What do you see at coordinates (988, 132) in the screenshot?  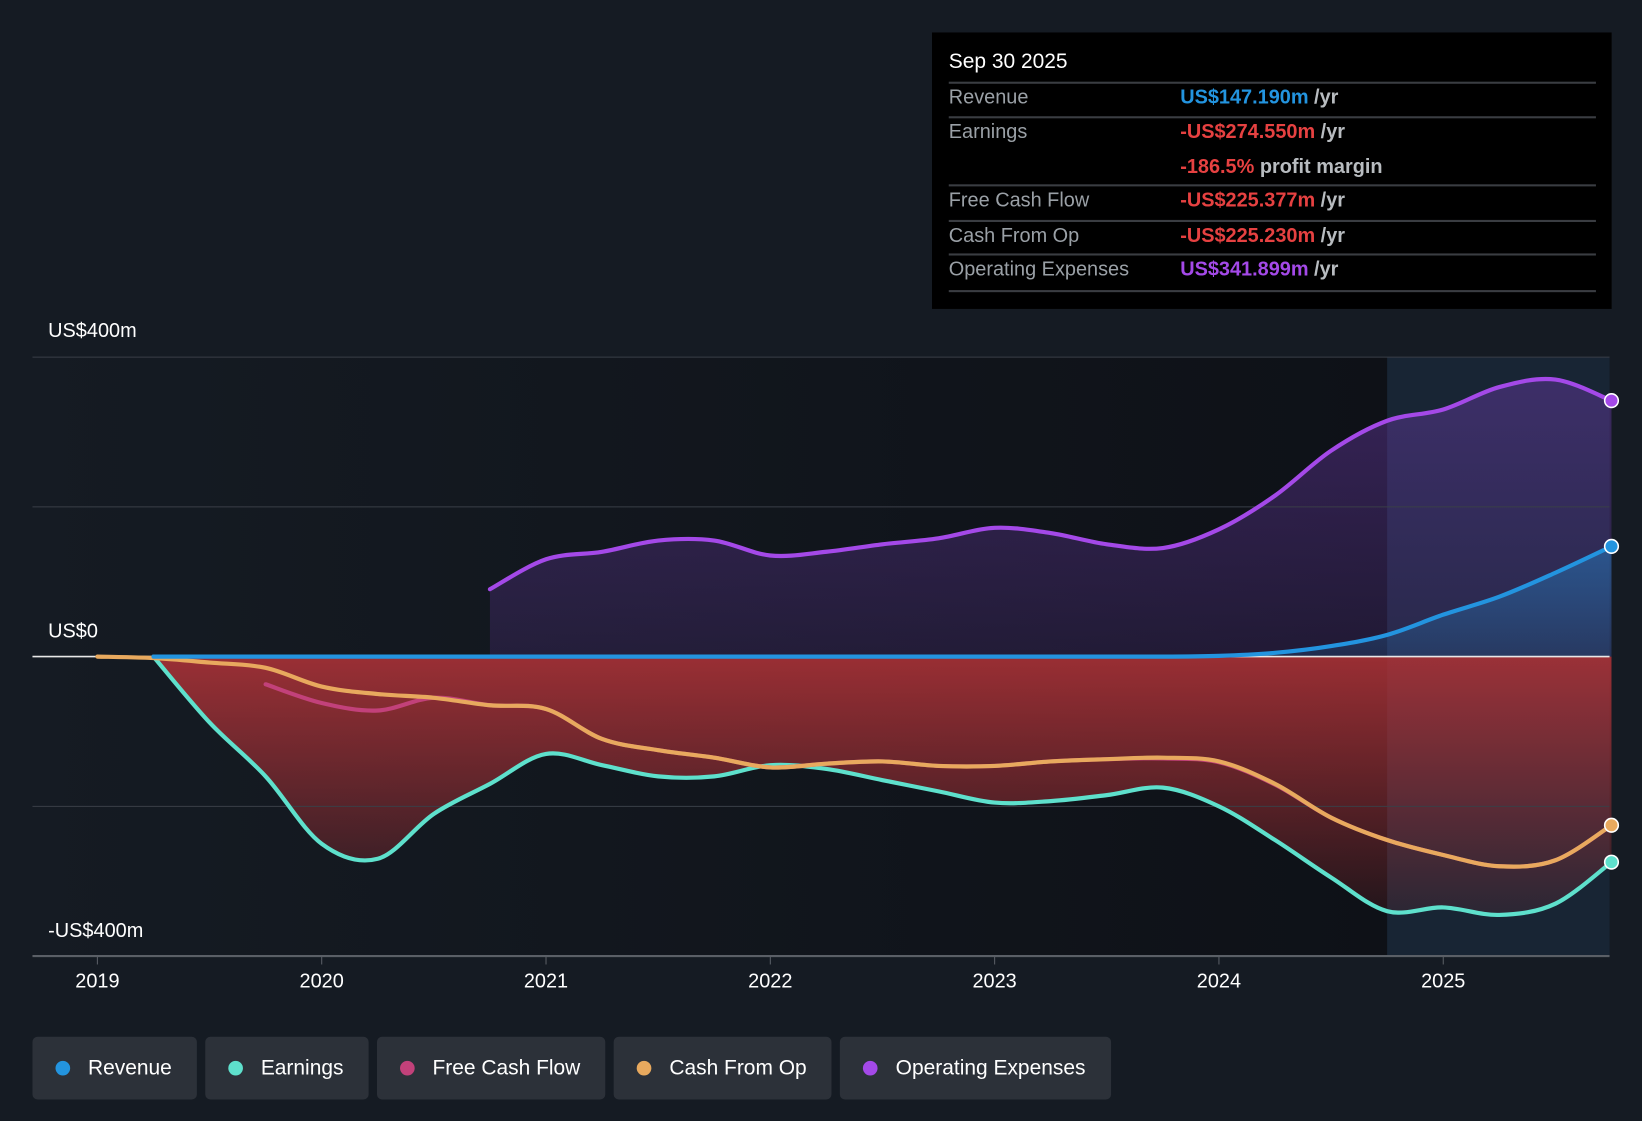 I see `row-label: Earnings` at bounding box center [988, 132].